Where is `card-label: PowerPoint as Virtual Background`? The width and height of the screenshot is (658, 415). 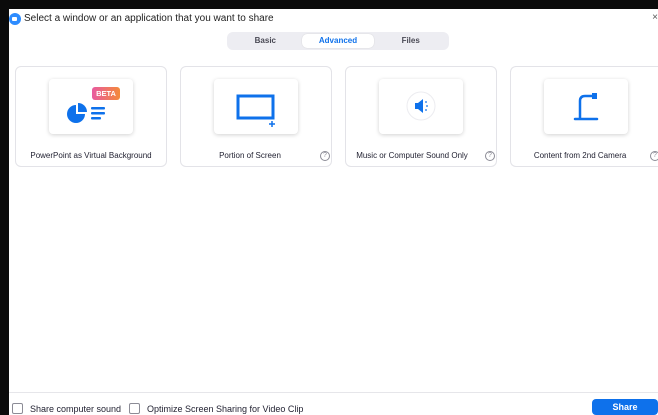 card-label: PowerPoint as Virtual Background is located at coordinates (91, 155).